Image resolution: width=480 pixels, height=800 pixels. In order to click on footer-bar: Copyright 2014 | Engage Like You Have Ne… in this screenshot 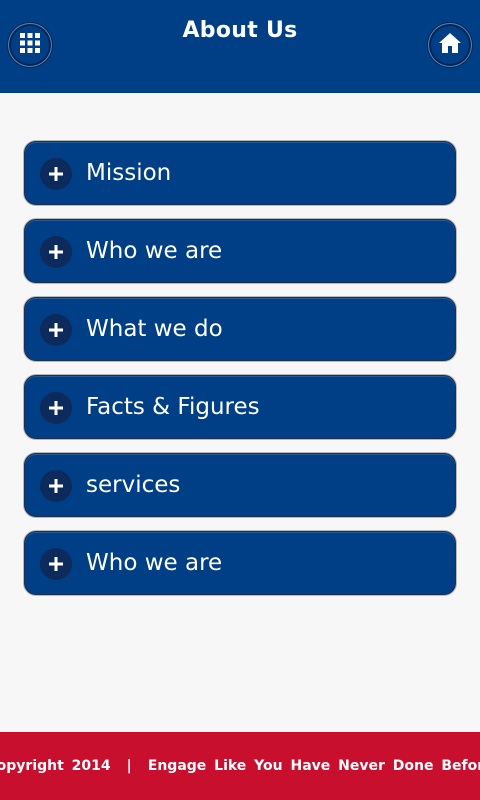, I will do `click(240, 766)`.